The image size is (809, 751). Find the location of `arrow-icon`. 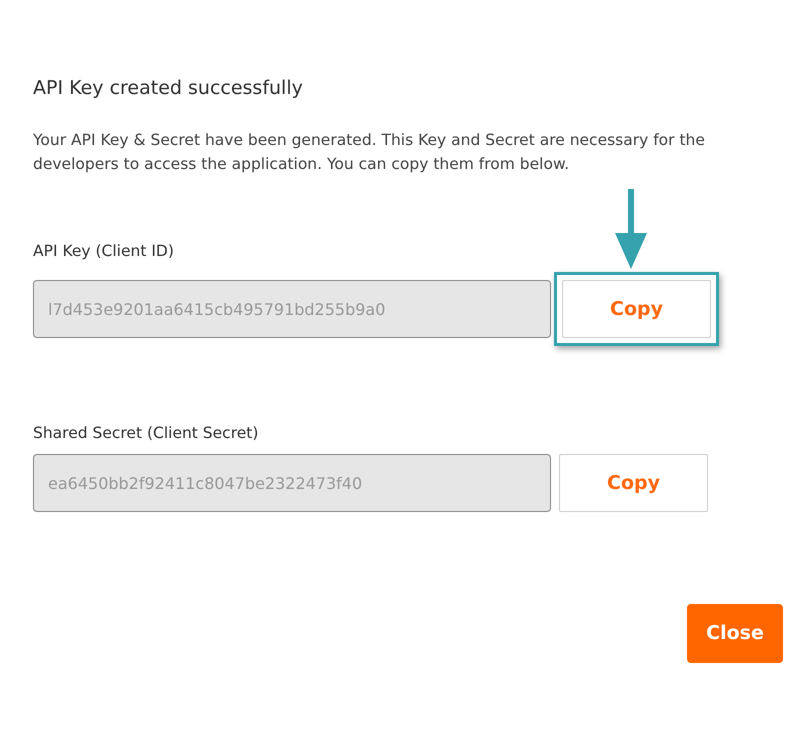

arrow-icon is located at coordinates (631, 230).